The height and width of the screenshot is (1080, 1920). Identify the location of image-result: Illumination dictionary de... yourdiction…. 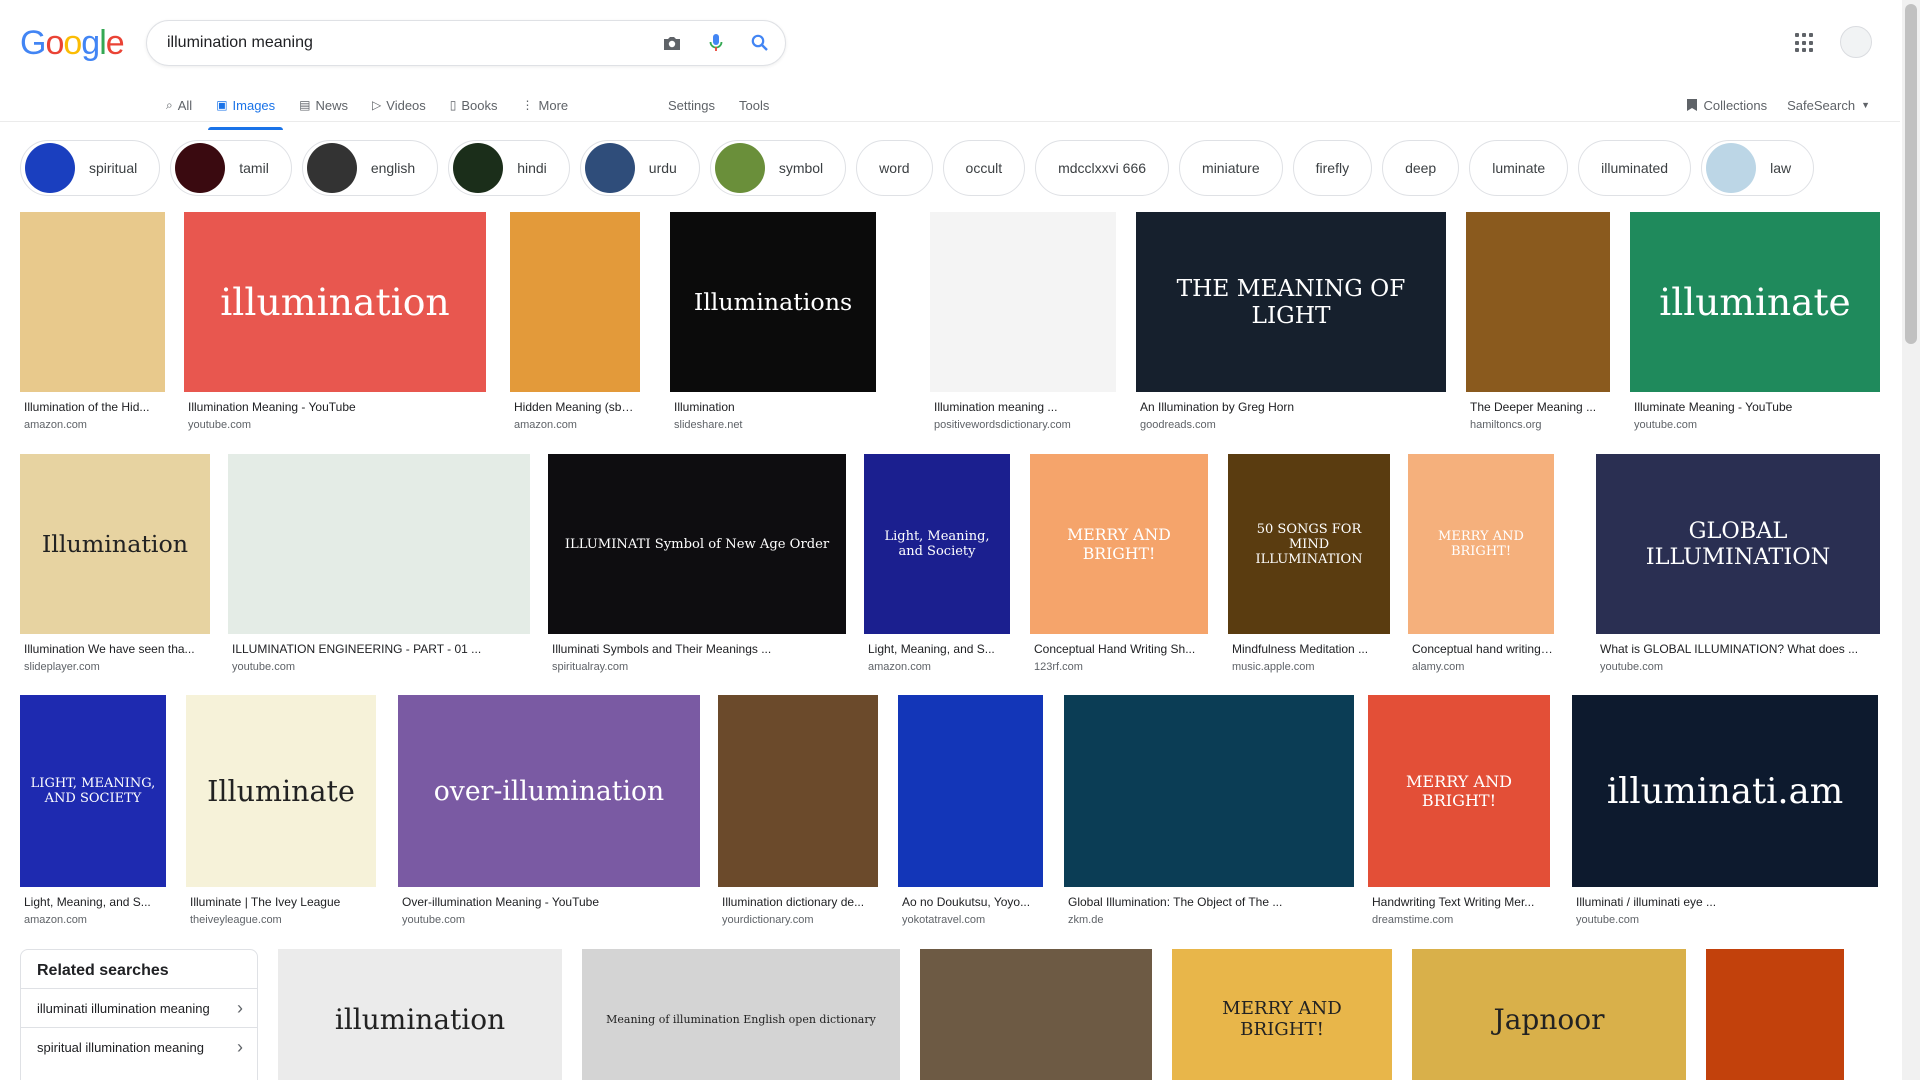
(798, 813).